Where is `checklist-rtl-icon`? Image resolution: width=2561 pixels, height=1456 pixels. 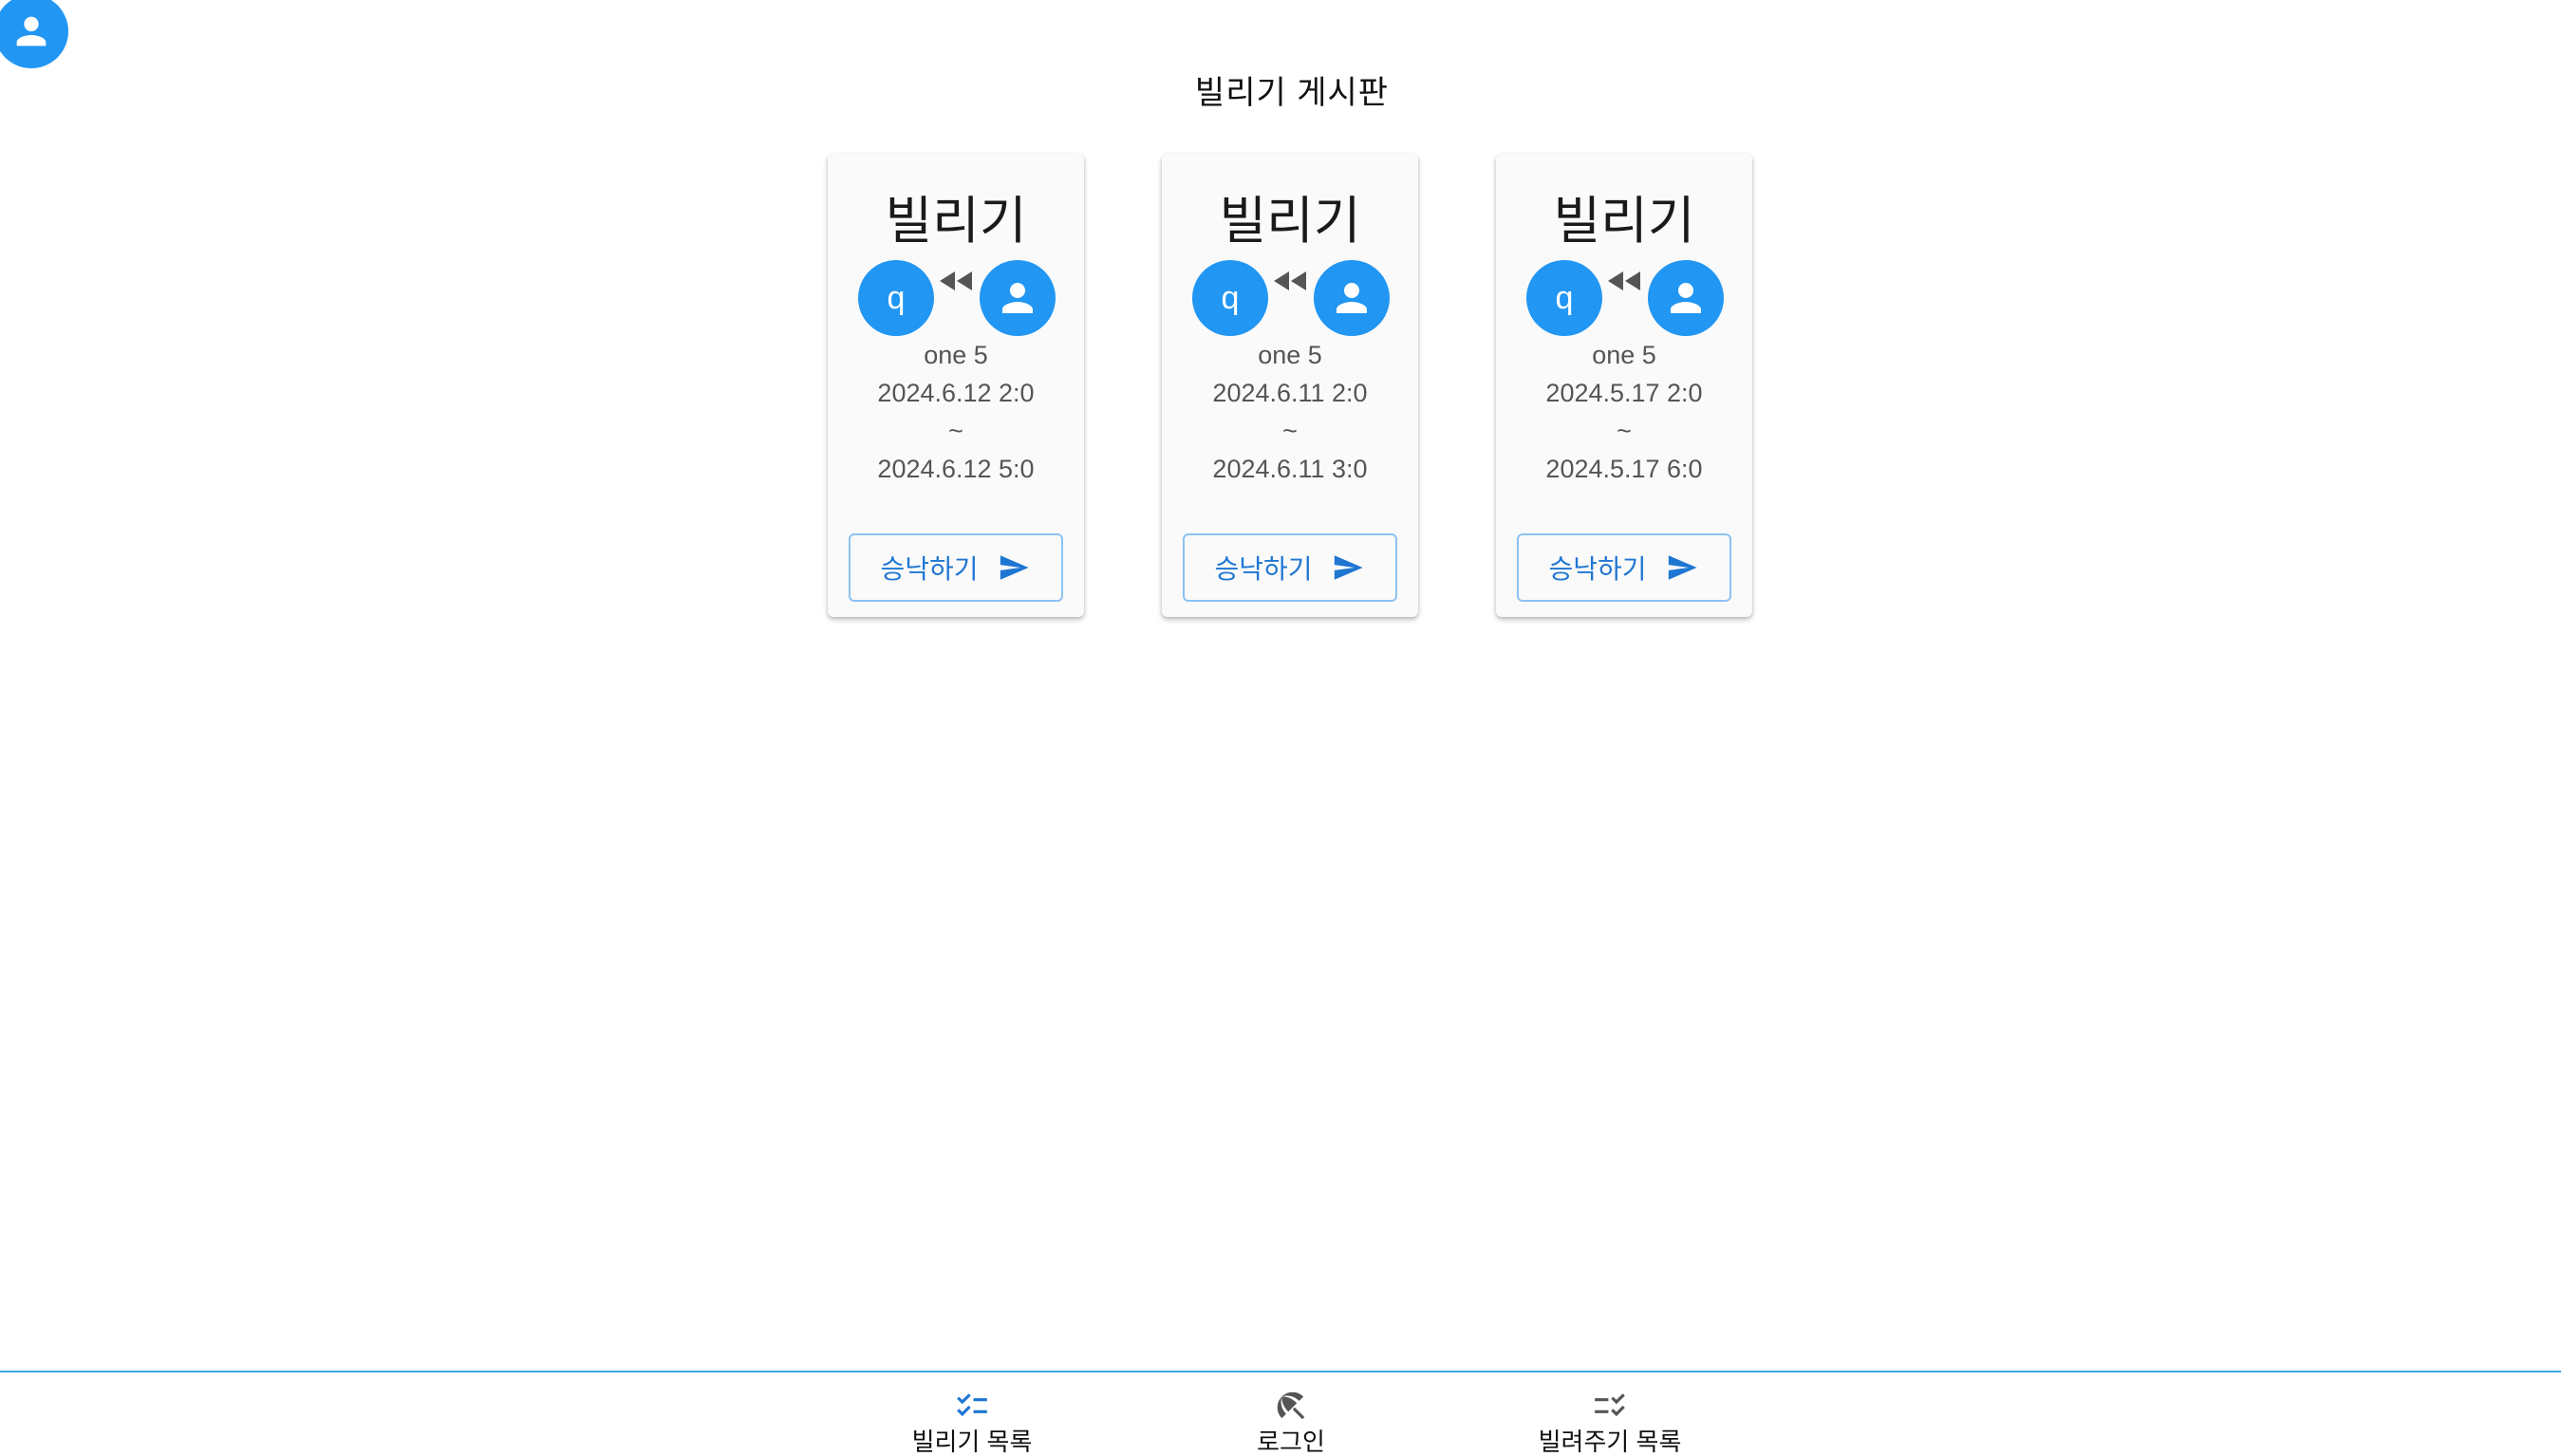 checklist-rtl-icon is located at coordinates (1610, 1406).